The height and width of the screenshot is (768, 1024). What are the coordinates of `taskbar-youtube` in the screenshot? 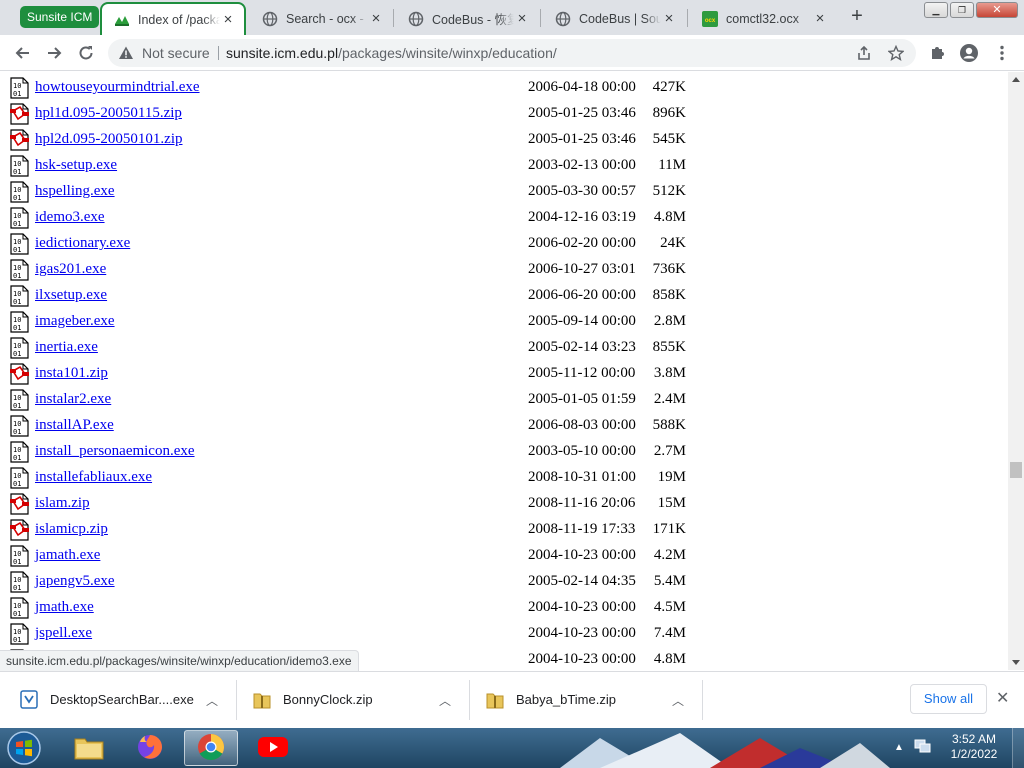 It's located at (273, 748).